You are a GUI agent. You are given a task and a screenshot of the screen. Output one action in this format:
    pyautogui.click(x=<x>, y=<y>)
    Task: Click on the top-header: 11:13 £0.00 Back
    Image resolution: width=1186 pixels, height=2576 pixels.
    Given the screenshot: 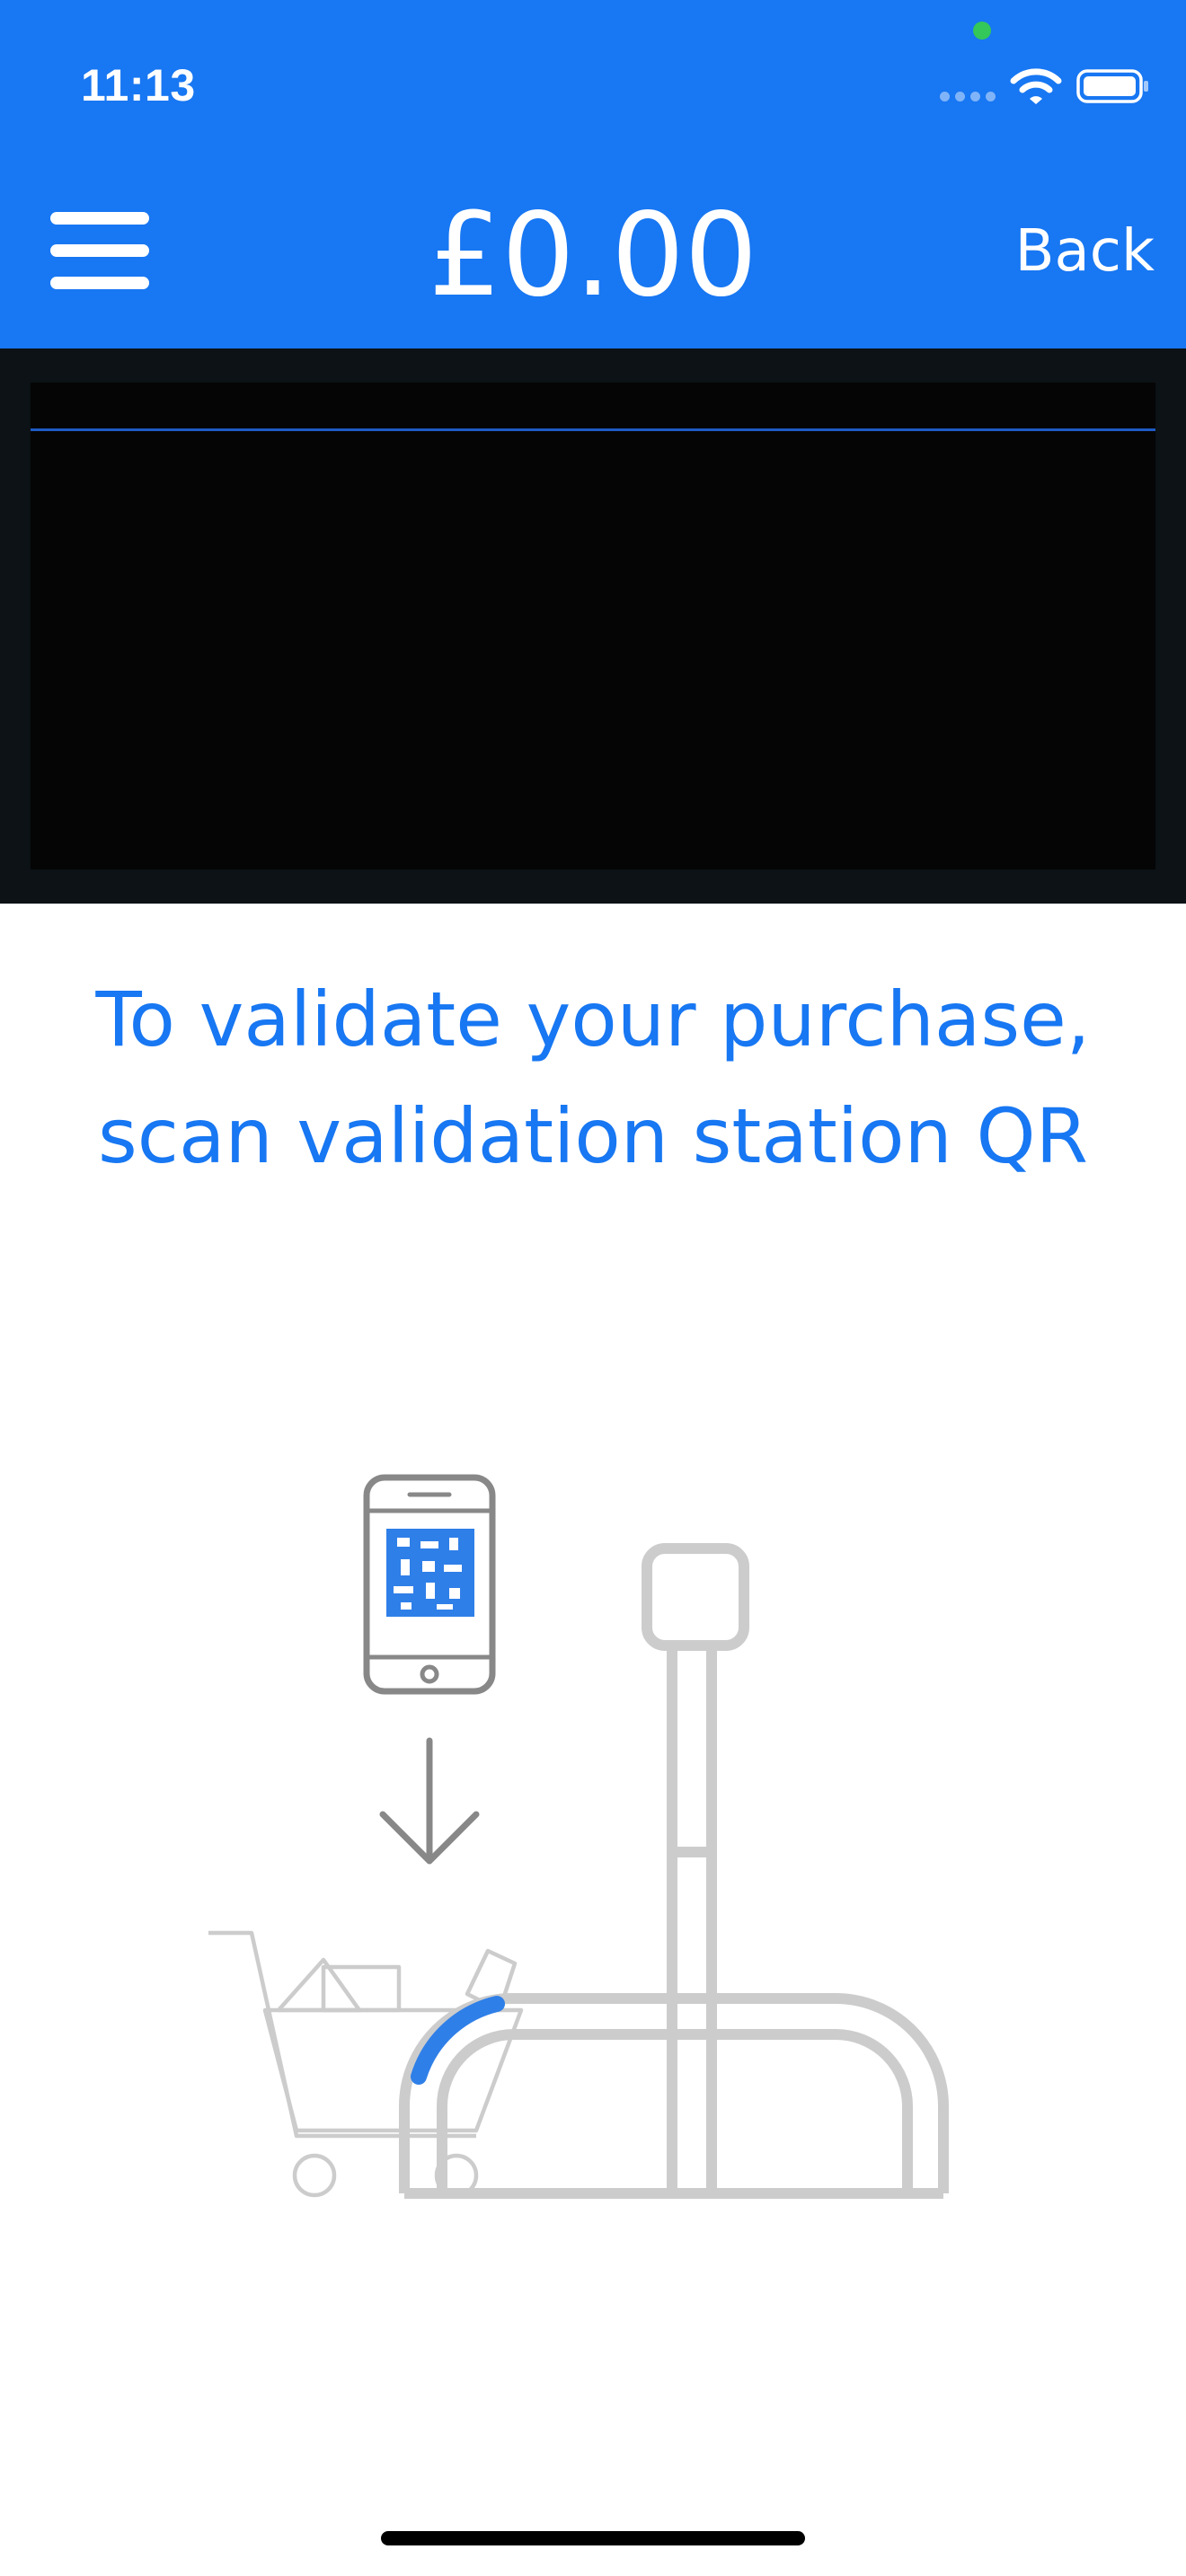 What is the action you would take?
    pyautogui.click(x=593, y=174)
    